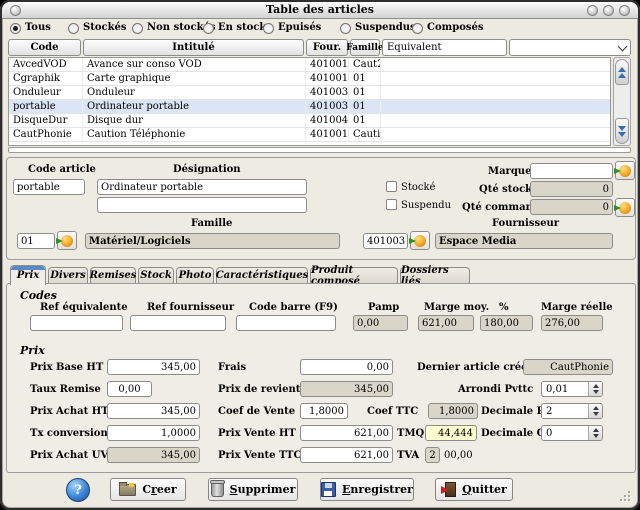 This screenshot has height=510, width=640. I want to click on minimize-button, so click(592, 10).